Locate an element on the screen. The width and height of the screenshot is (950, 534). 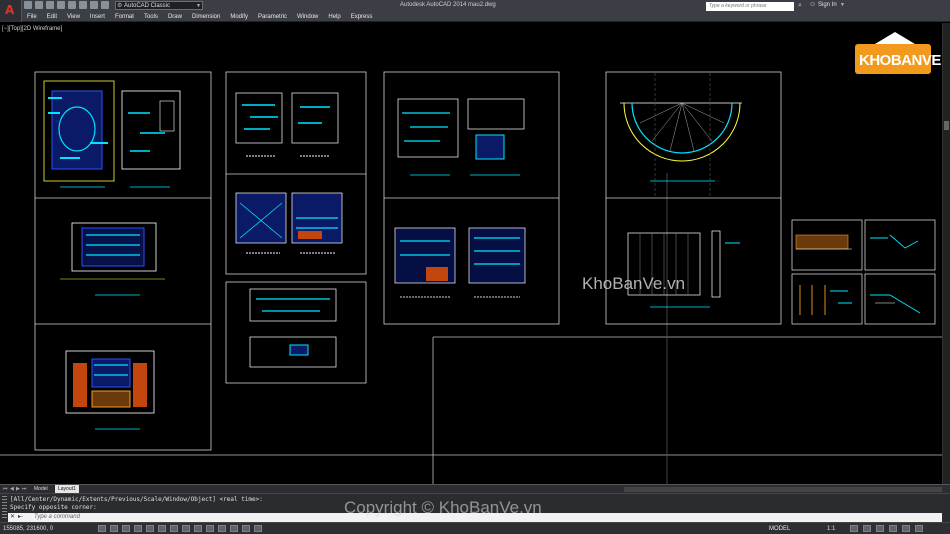
transparency-icon is located at coordinates (234, 528).